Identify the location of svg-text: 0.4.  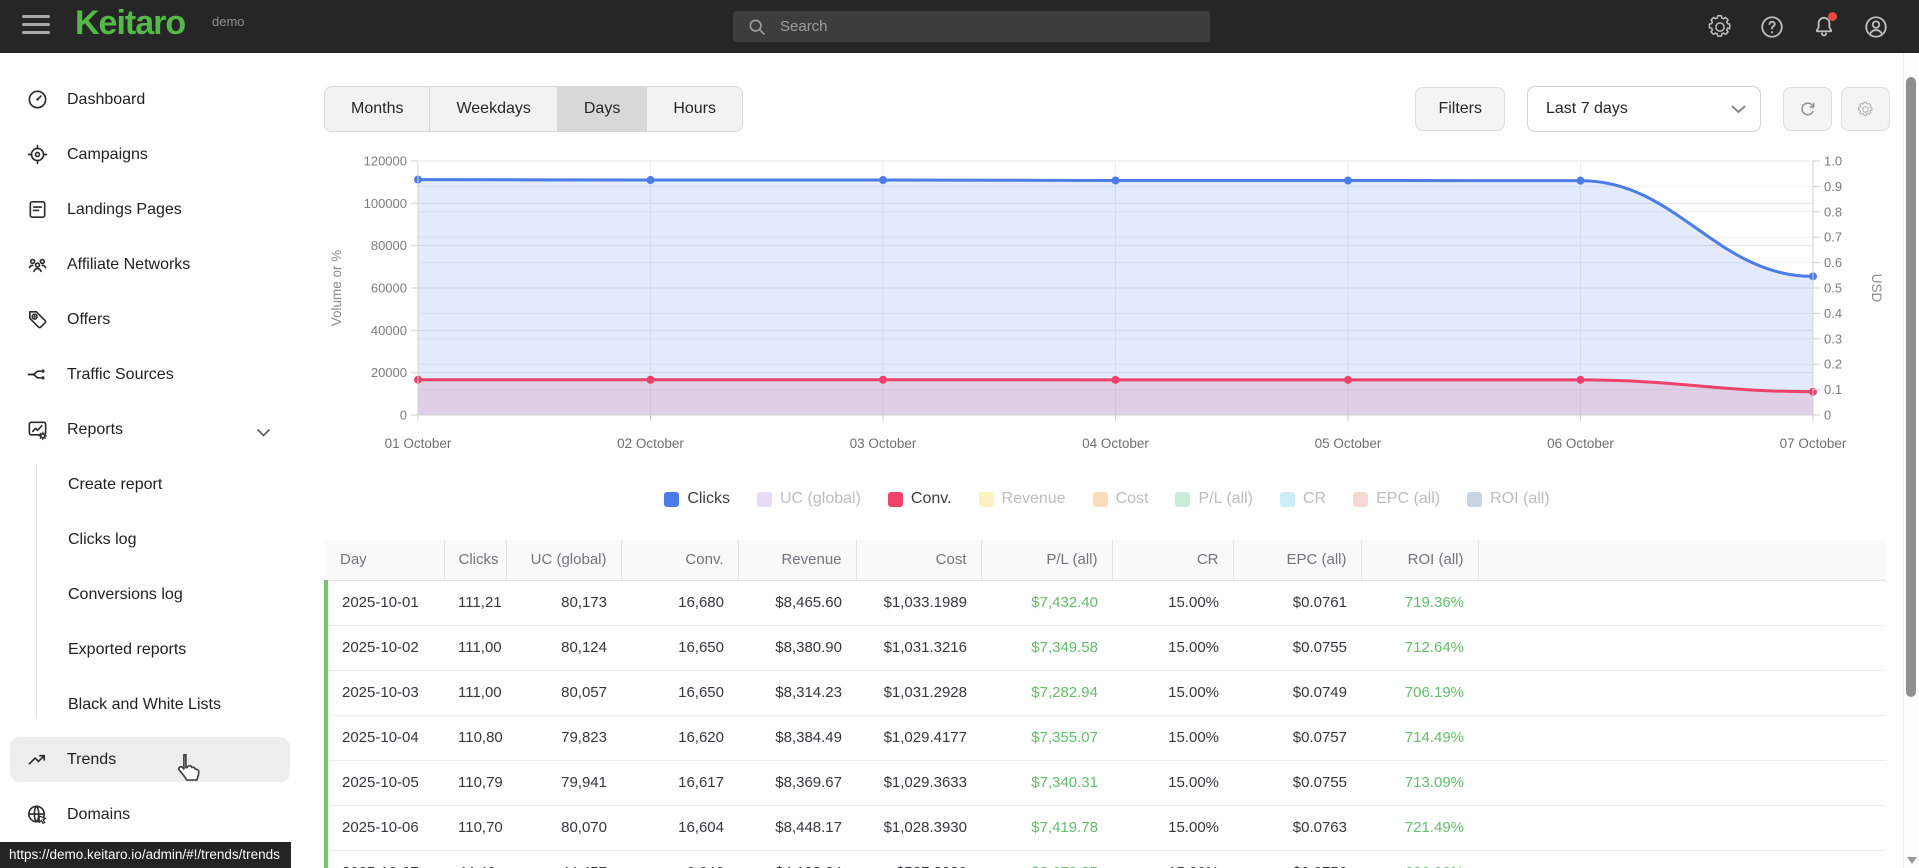
(1833, 313).